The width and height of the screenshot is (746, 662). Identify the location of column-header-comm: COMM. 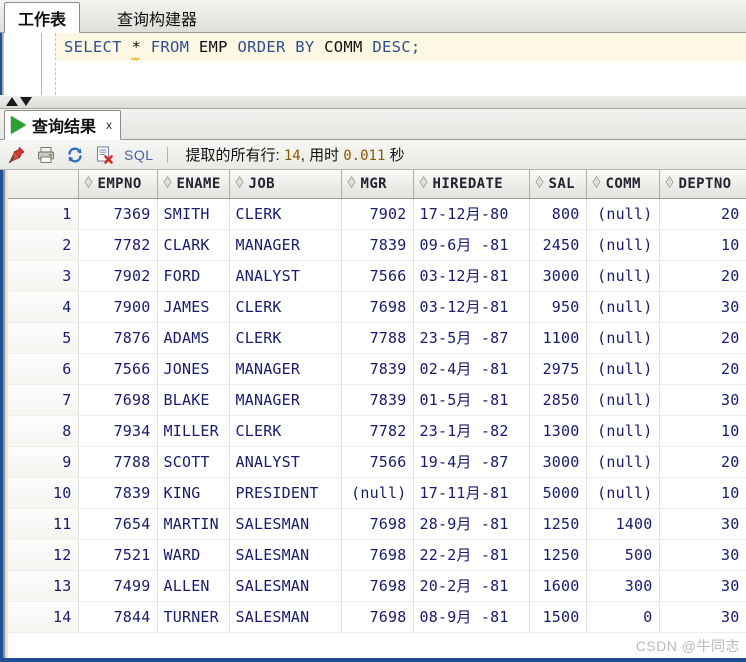
(623, 184).